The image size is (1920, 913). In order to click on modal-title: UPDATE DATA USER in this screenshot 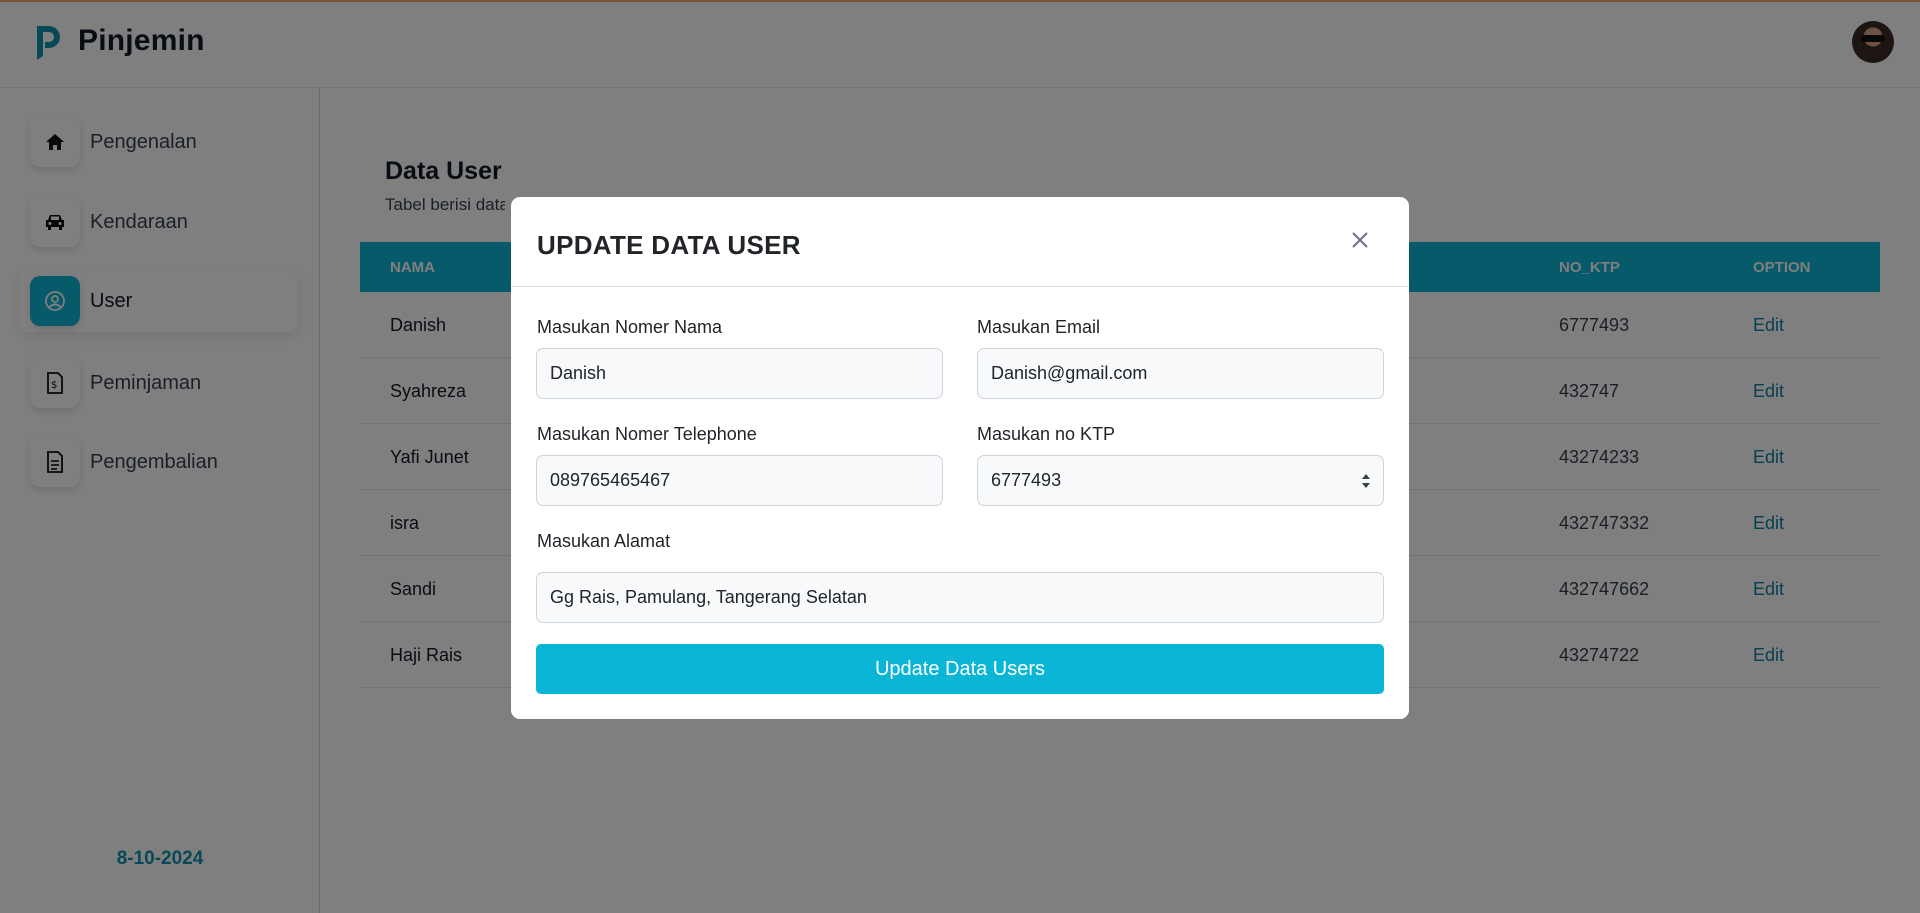, I will do `click(669, 245)`.